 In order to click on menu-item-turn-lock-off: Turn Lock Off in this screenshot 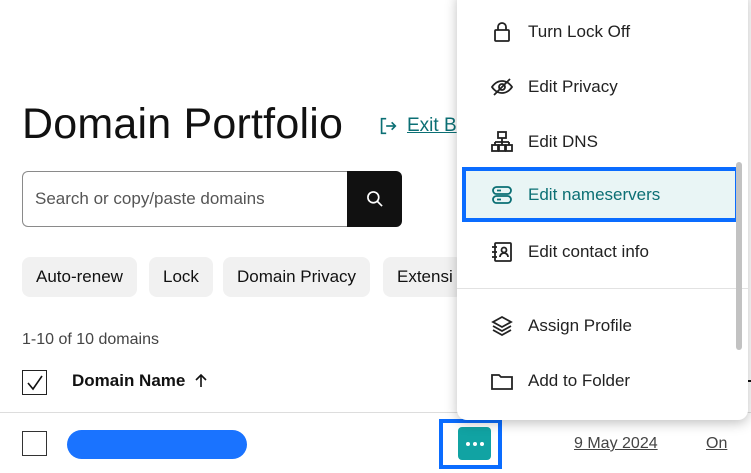, I will do `click(602, 31)`.